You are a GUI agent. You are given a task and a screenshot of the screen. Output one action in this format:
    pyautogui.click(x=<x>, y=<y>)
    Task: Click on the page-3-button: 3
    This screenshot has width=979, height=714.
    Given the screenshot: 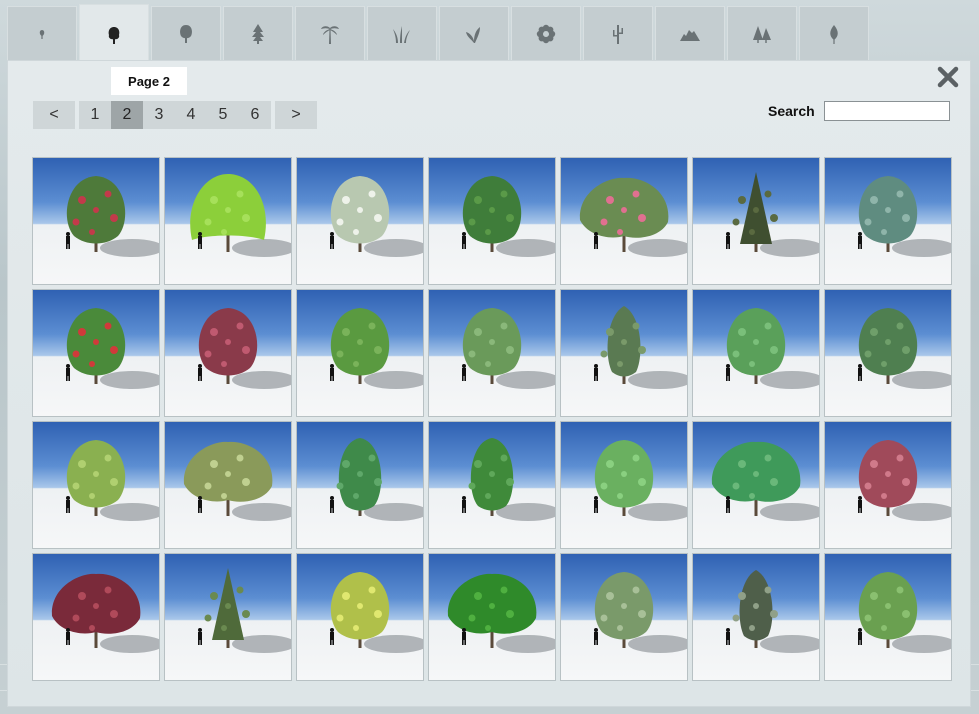 What is the action you would take?
    pyautogui.click(x=159, y=115)
    